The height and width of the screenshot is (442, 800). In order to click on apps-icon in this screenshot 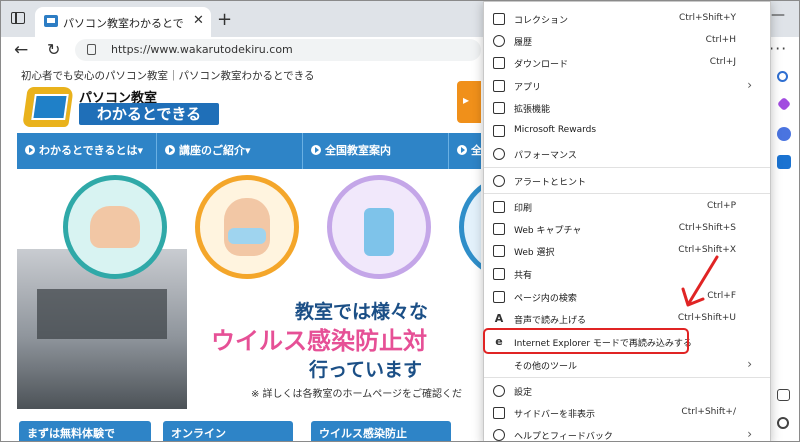, I will do `click(499, 86)`.